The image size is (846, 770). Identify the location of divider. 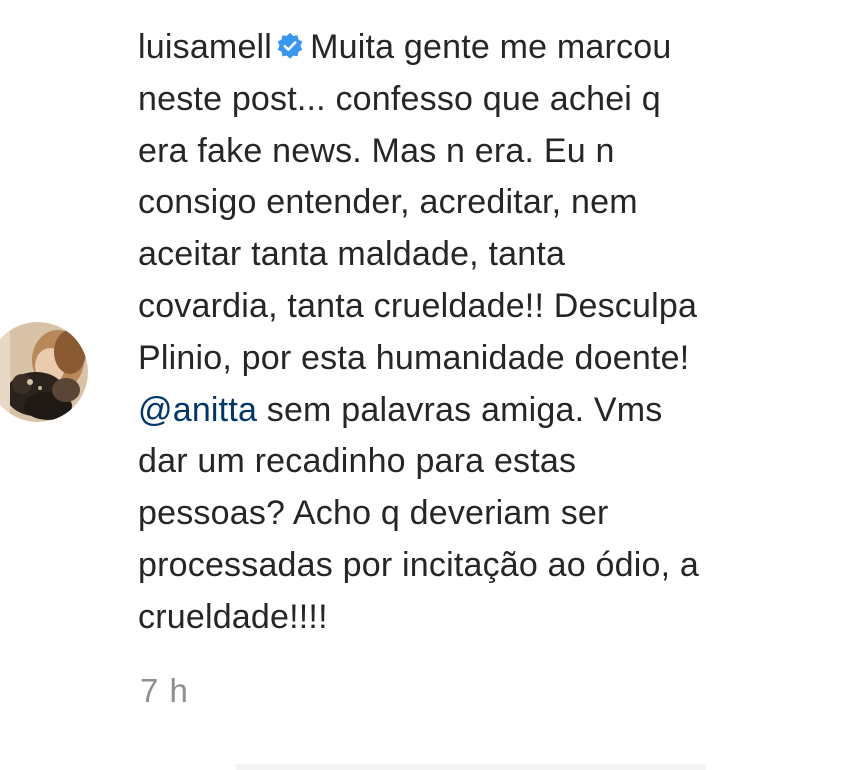
(471, 767).